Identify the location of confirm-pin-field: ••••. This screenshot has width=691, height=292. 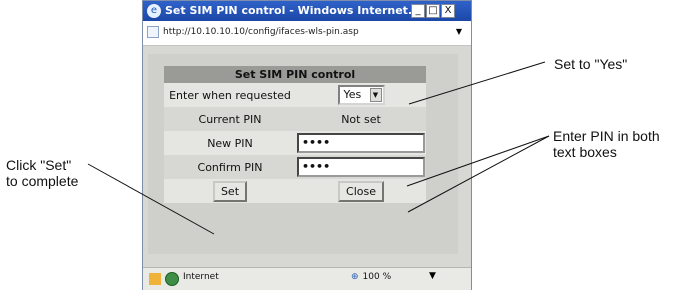
(361, 167).